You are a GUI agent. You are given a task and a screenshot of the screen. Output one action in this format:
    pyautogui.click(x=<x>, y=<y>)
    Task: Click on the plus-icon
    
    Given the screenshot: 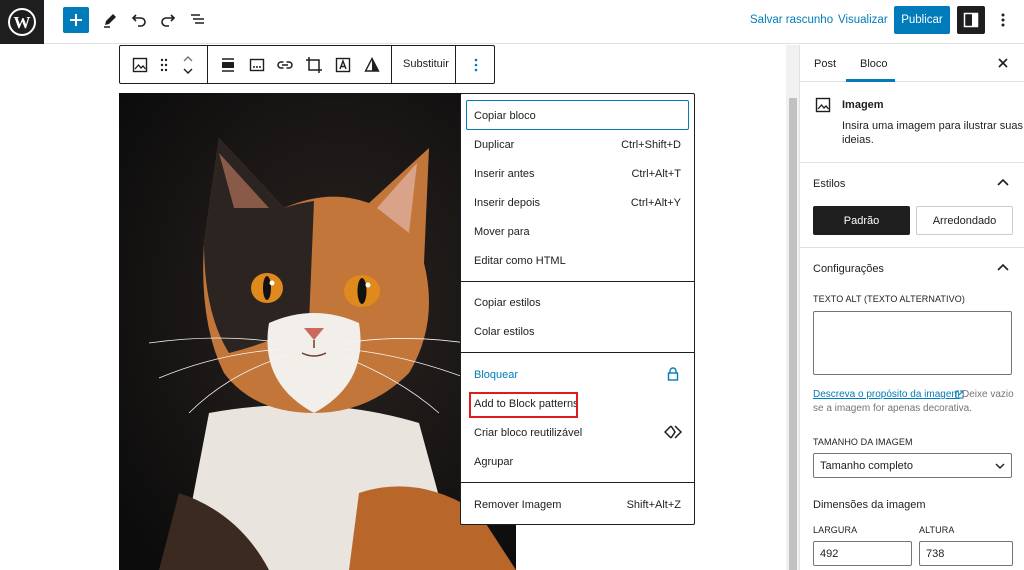 What is the action you would take?
    pyautogui.click(x=76, y=20)
    